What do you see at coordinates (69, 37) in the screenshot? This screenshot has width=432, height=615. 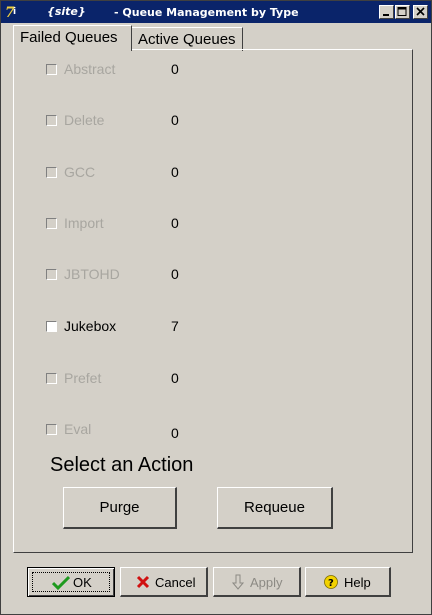 I see `tab-failed-queues-label: Failed Queues` at bounding box center [69, 37].